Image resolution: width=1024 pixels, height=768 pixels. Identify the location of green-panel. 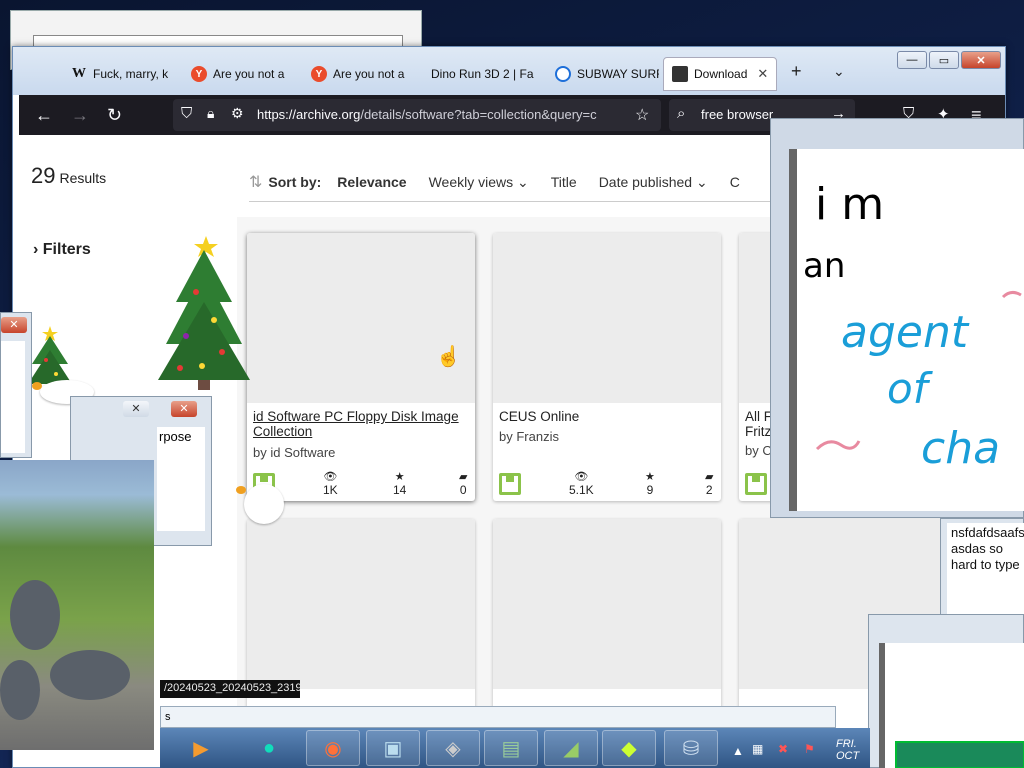
(959, 754).